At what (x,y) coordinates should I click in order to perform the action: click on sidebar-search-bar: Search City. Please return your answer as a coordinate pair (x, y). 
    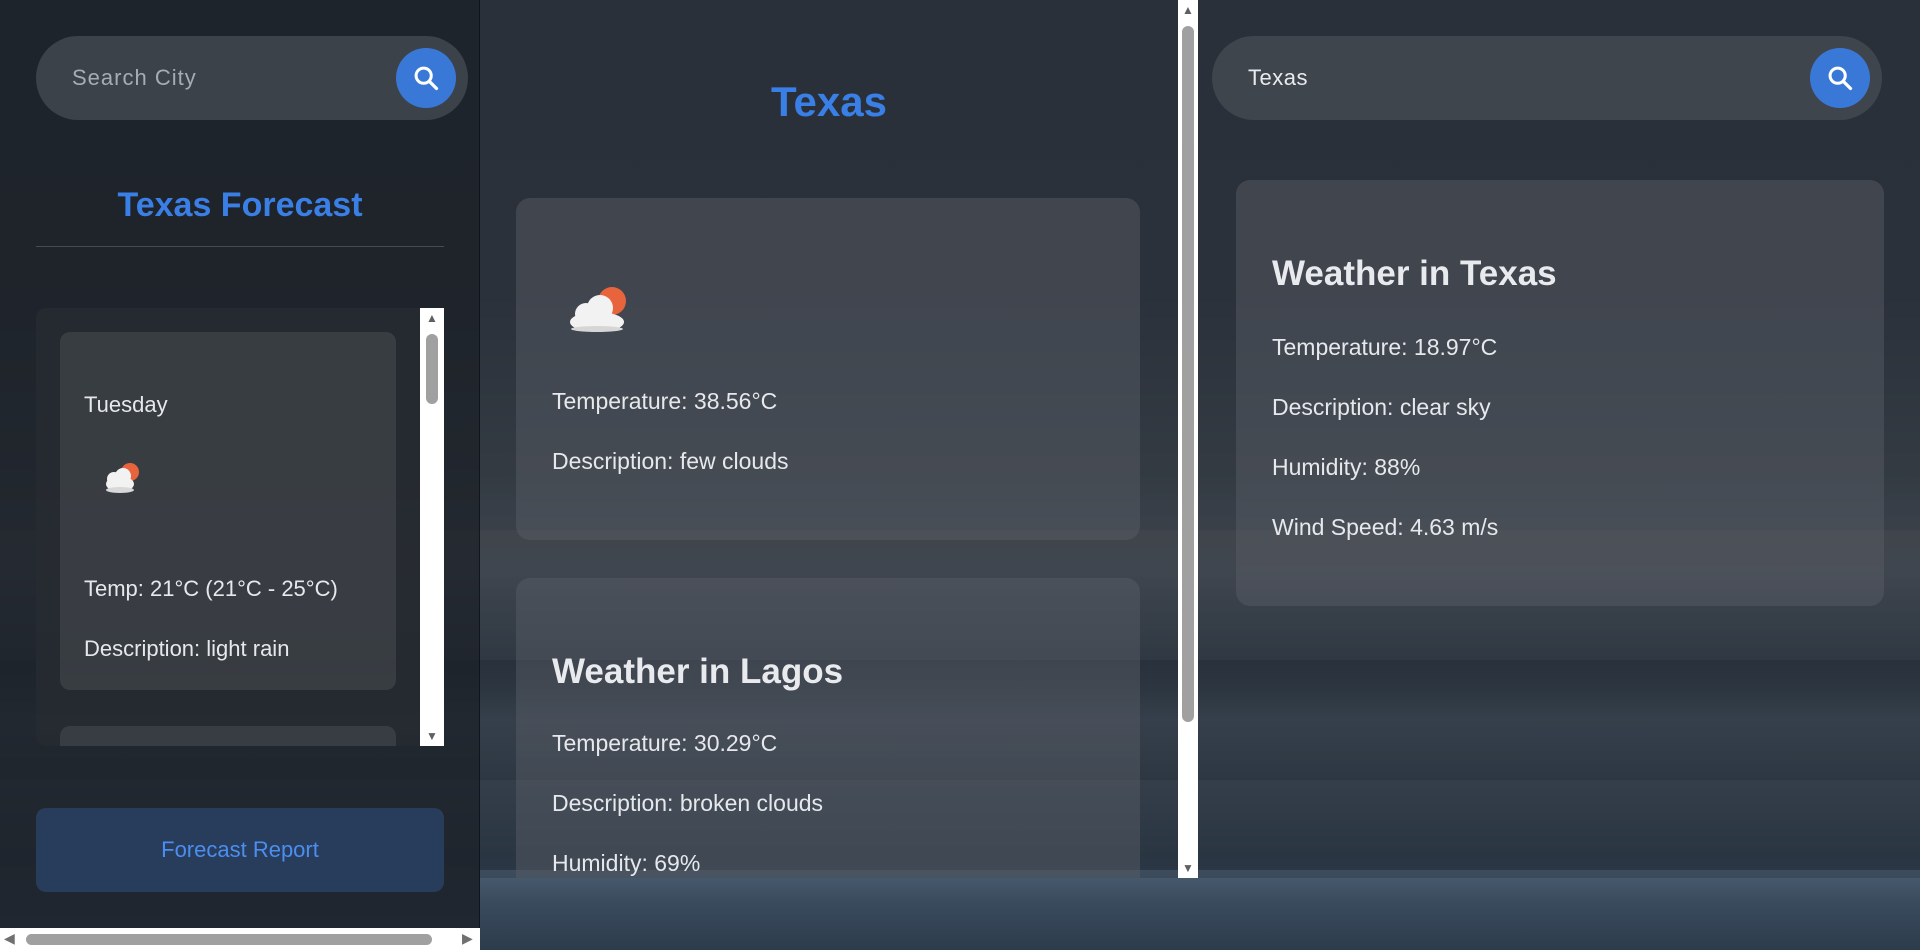
    Looking at the image, I should click on (252, 78).